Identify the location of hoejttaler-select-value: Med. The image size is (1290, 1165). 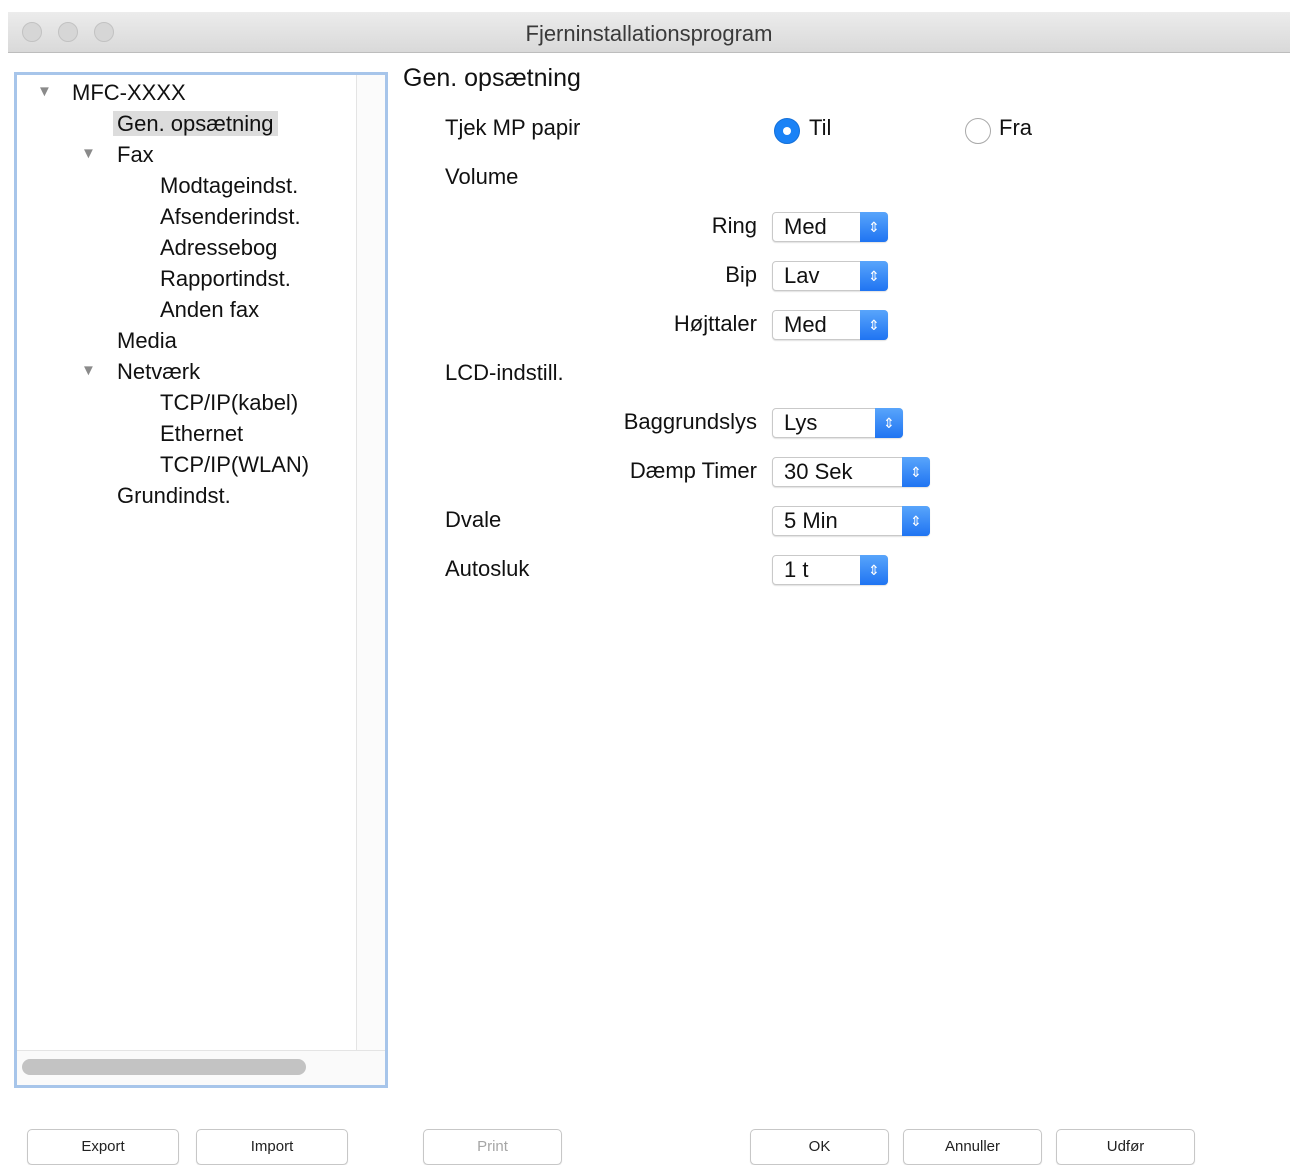
(805, 324).